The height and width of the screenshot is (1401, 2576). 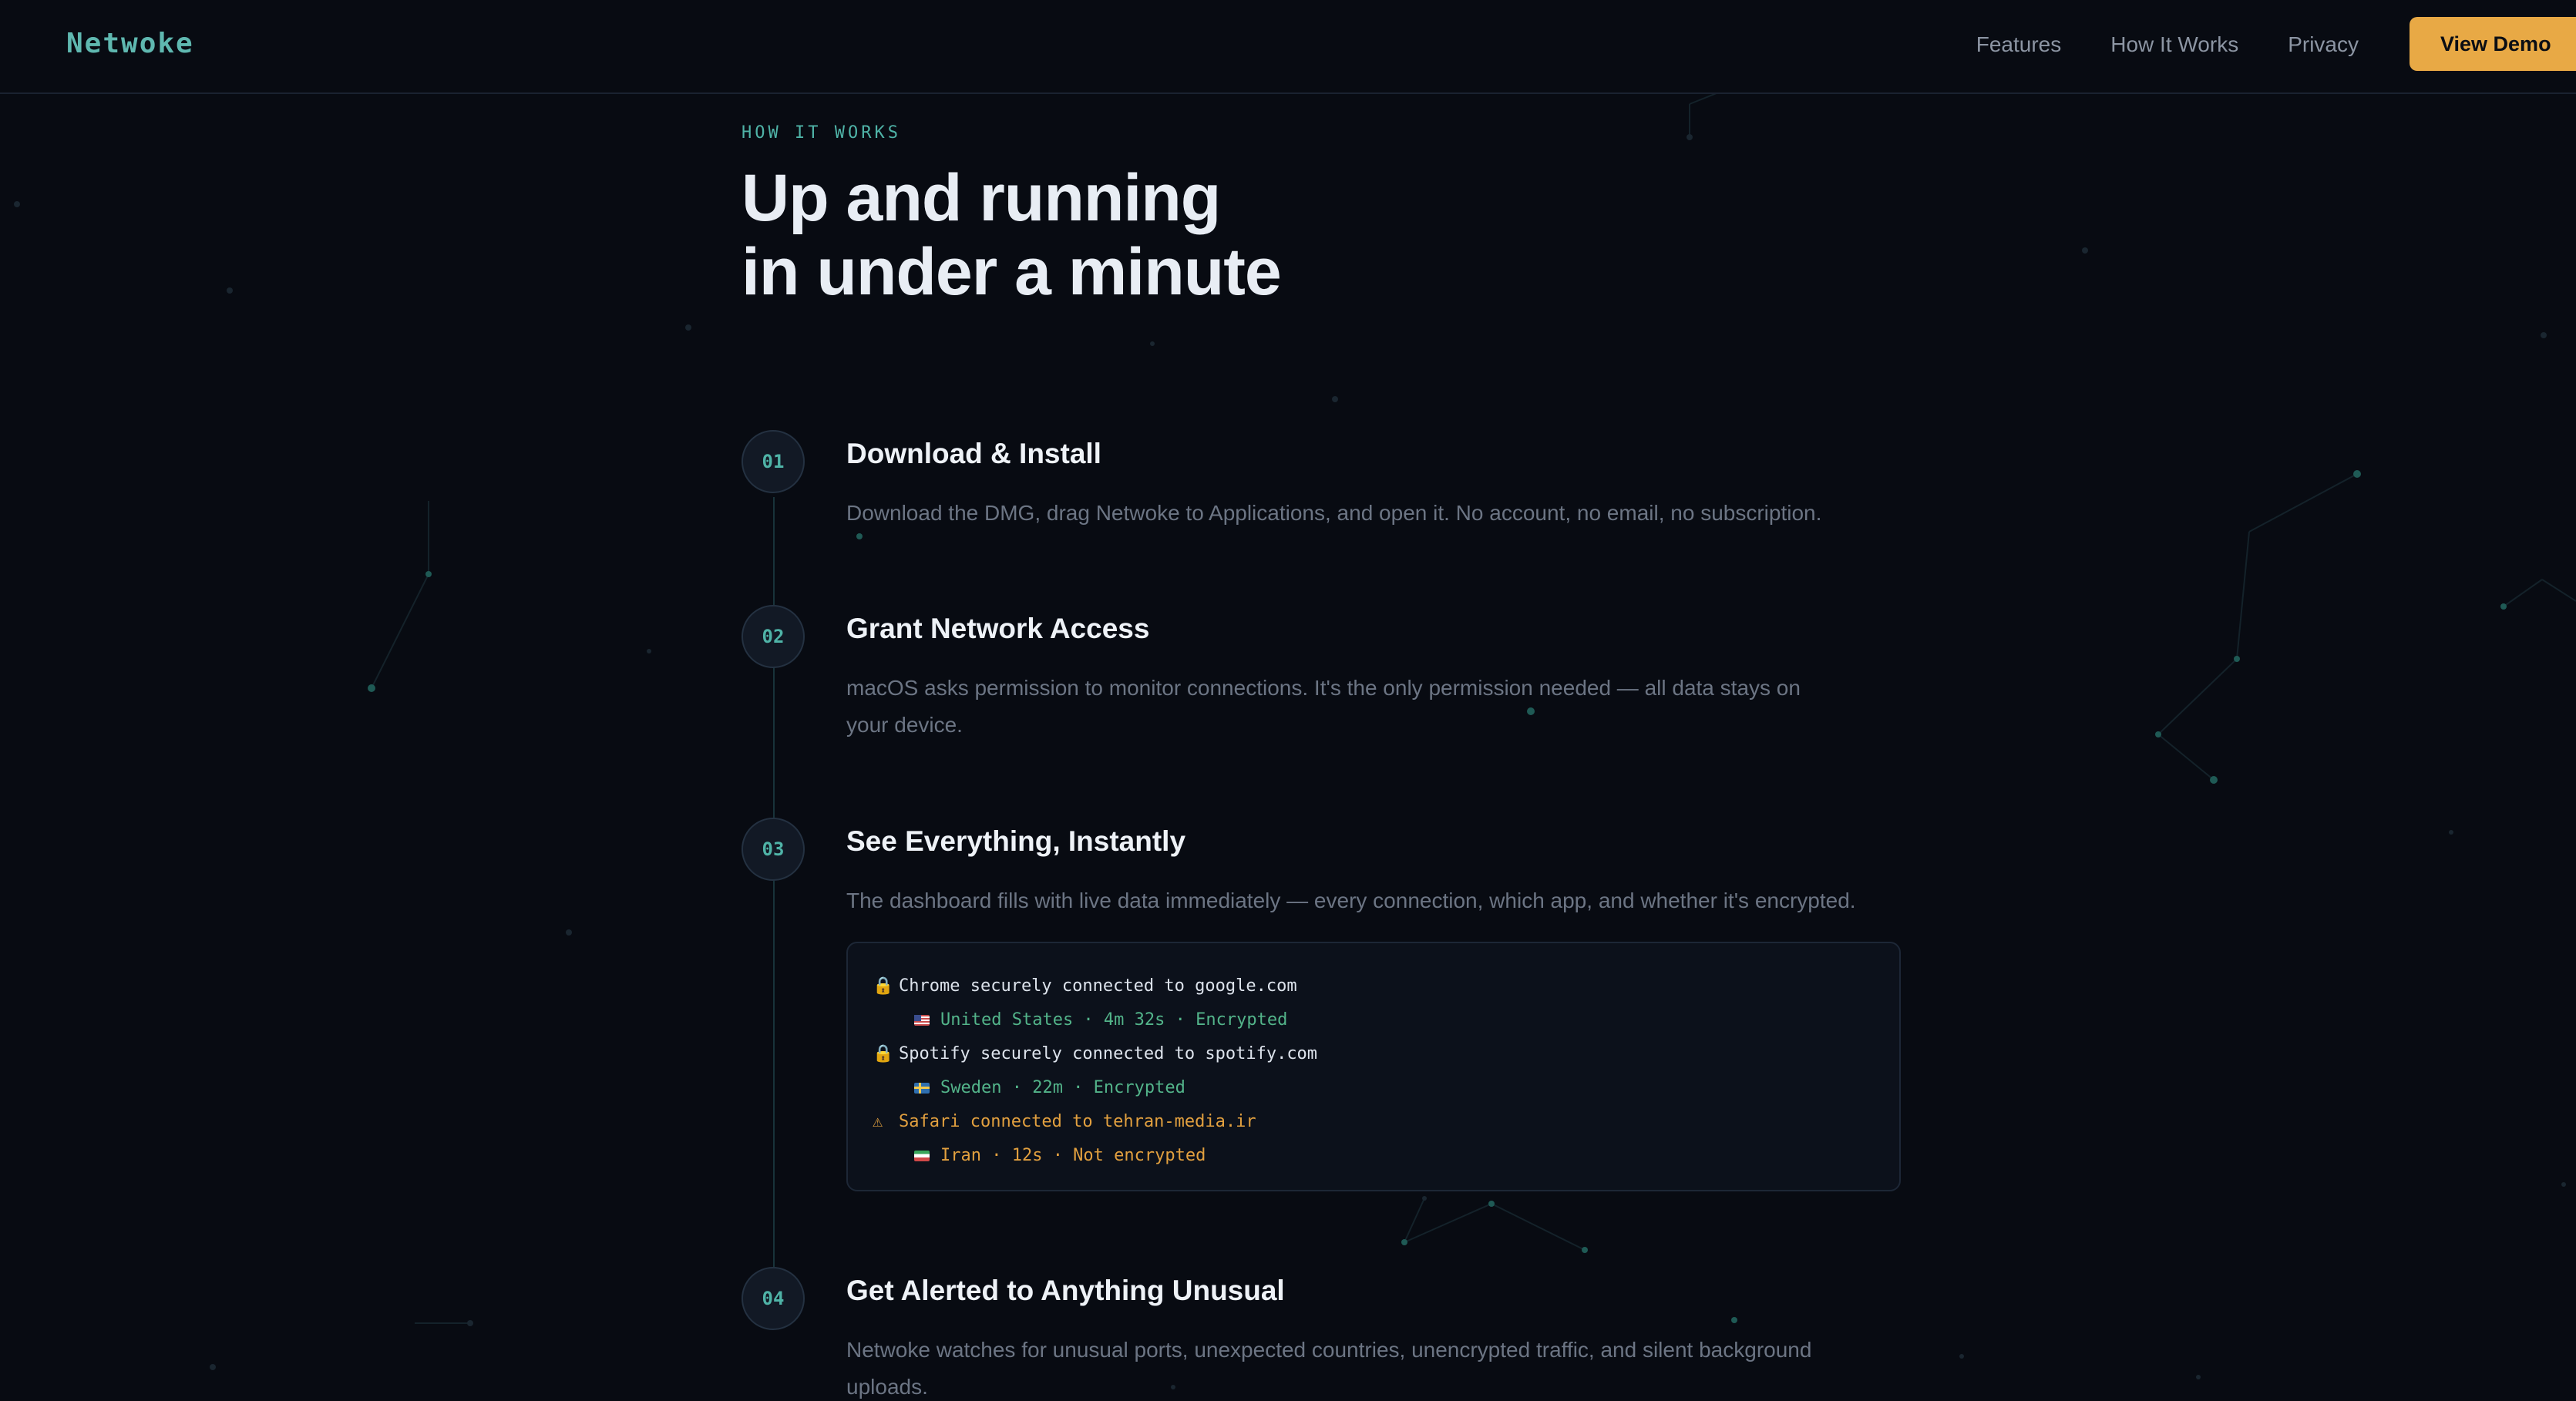 I want to click on log-detail-spotify: Sweden · 22m · Encrypted, so click(x=1374, y=1088).